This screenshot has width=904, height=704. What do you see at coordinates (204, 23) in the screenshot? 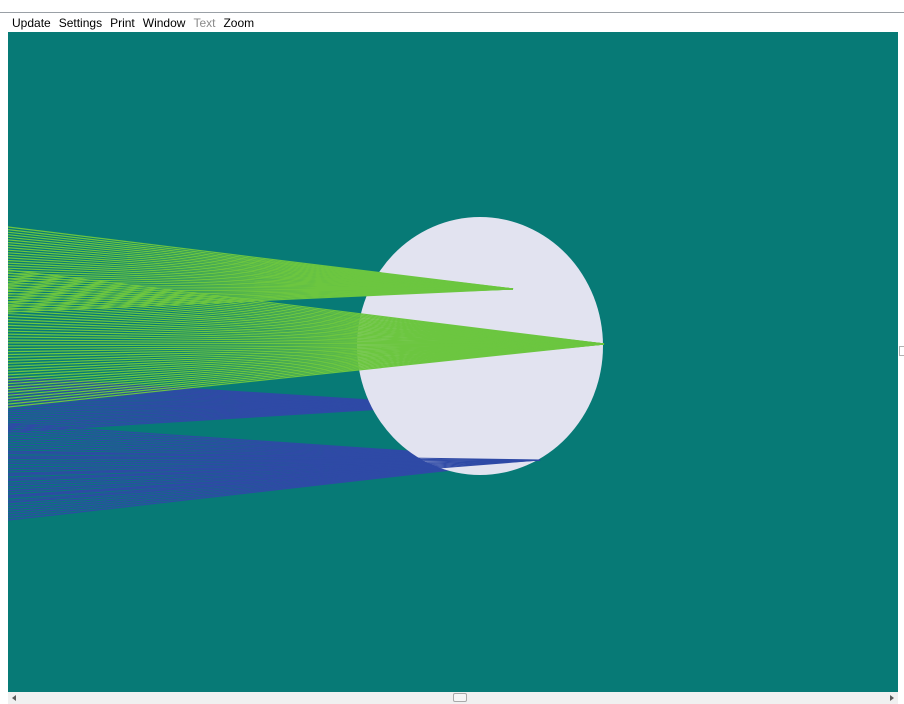
I see `menu-text: Text` at bounding box center [204, 23].